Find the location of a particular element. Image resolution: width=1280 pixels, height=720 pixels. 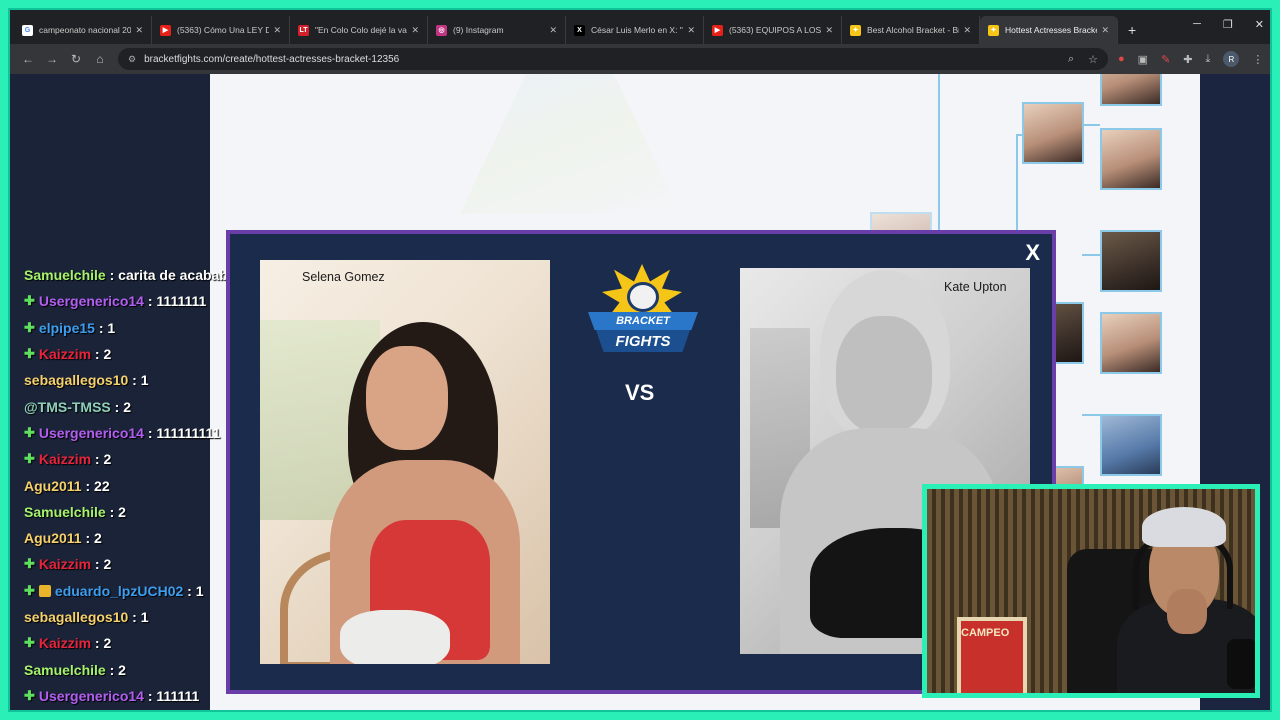

download-icon: ⤓ is located at coordinates (1208, 59).